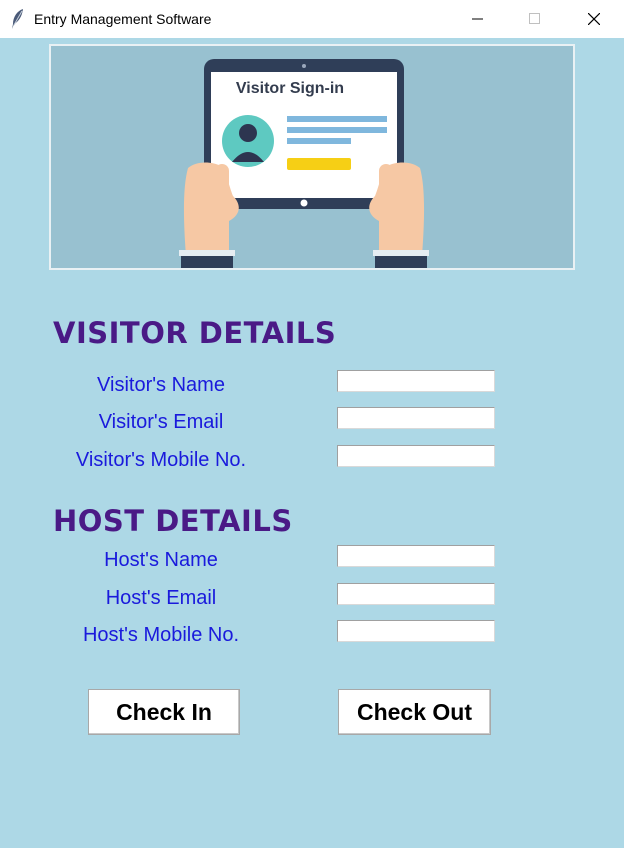  Describe the element at coordinates (478, 19) in the screenshot. I see `minimize-button` at that location.